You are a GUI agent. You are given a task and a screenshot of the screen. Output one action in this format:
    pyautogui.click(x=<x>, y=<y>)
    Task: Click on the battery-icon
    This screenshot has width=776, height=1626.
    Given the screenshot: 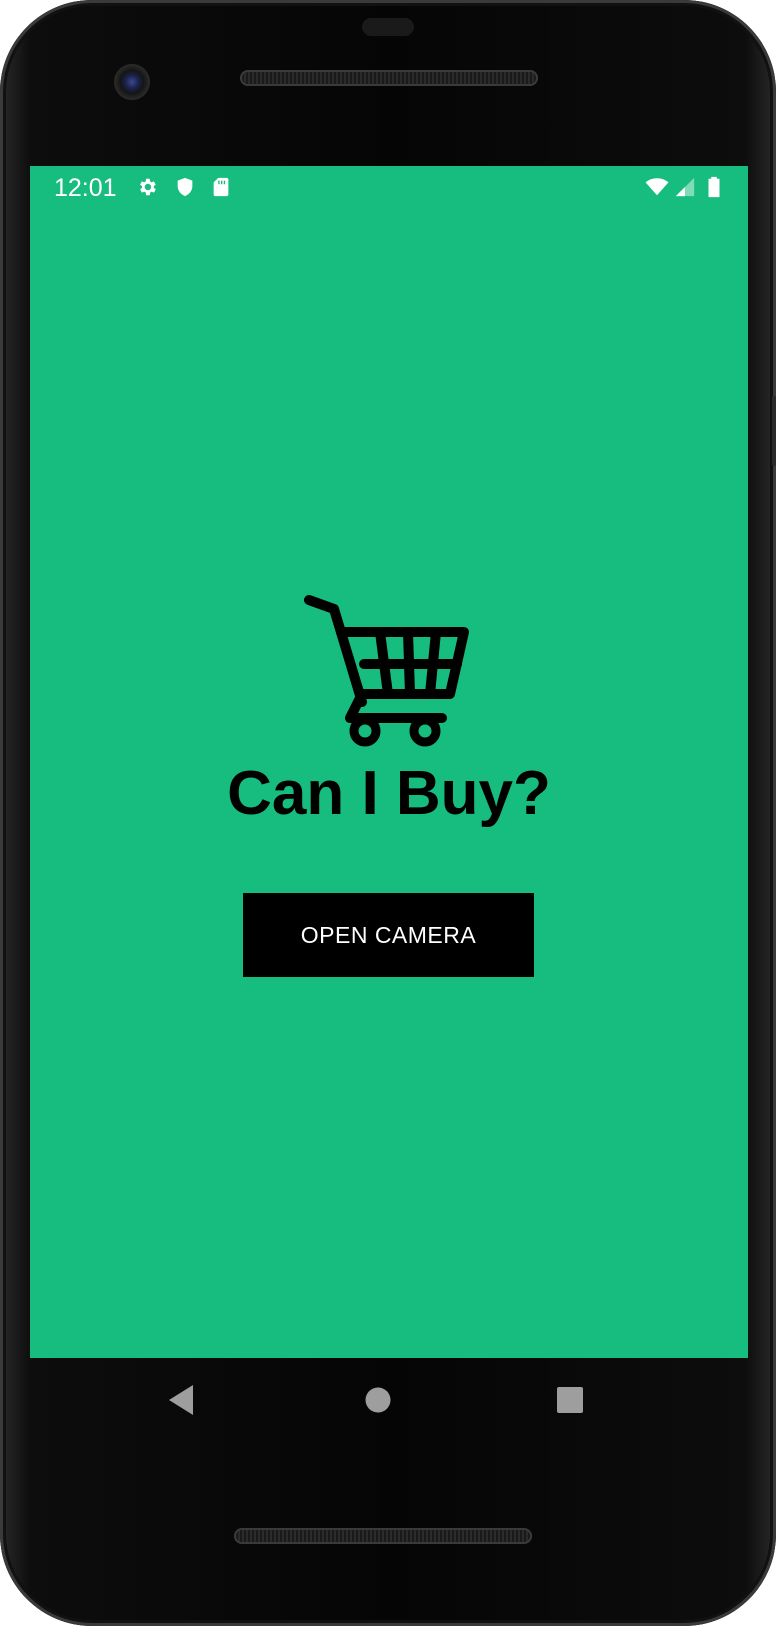 What is the action you would take?
    pyautogui.click(x=714, y=187)
    